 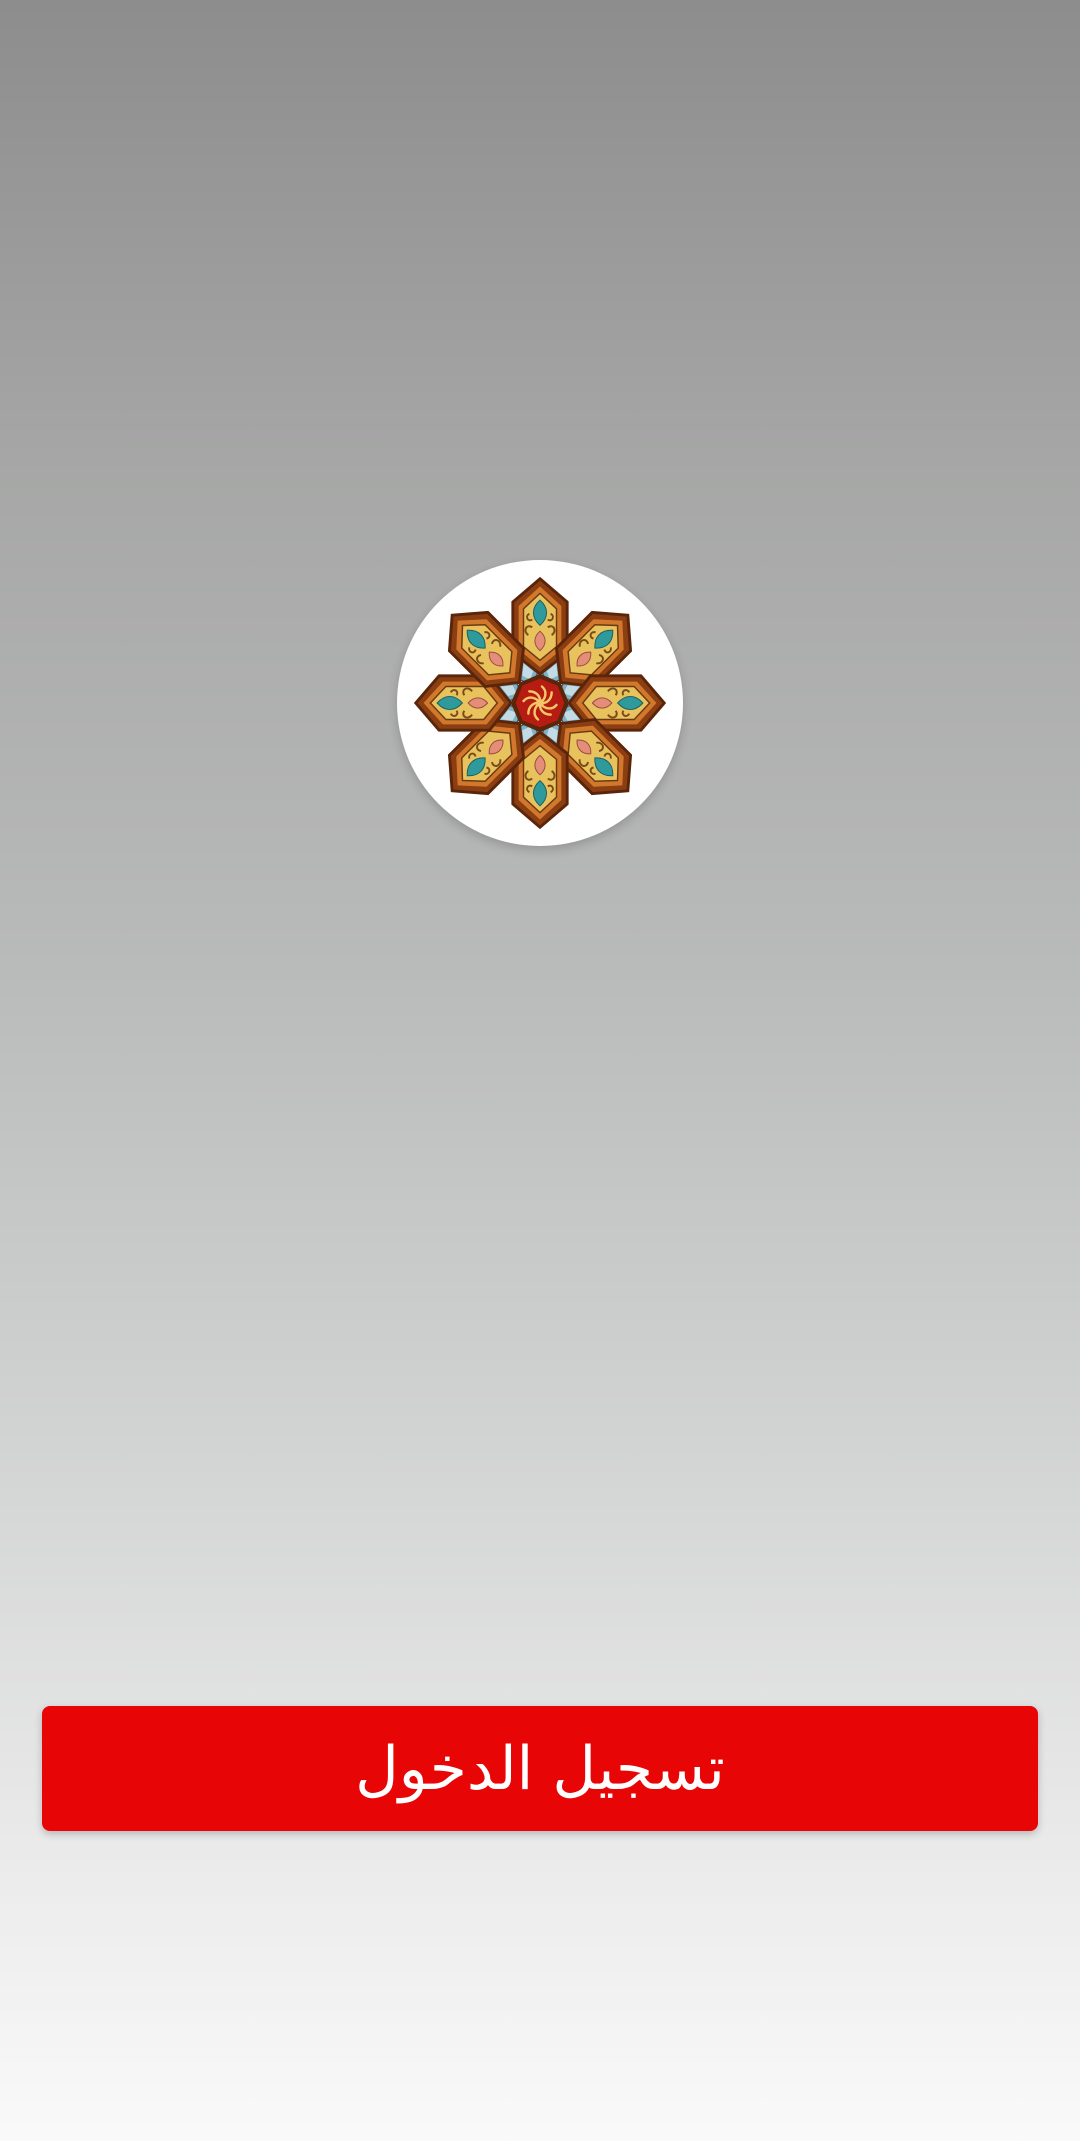 I want to click on login-button: تسجيل الدخول, so click(x=540, y=1768).